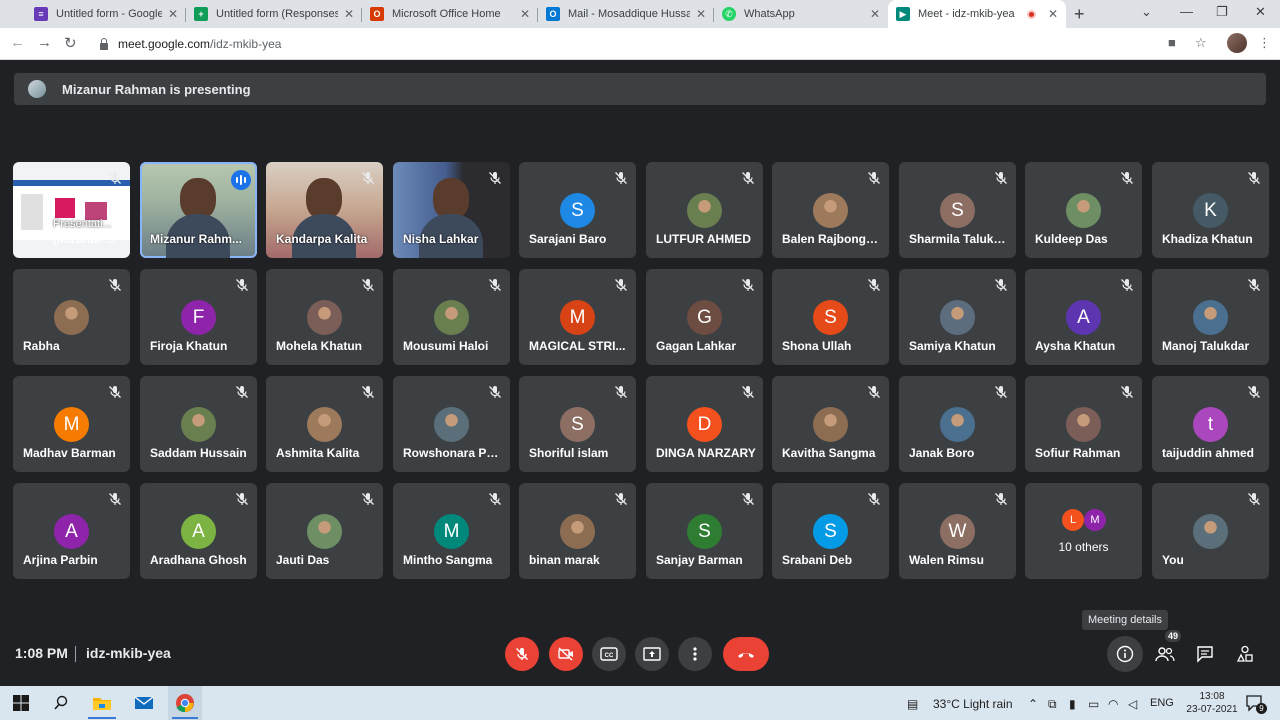  I want to click on input-language: ENG, so click(1162, 703).